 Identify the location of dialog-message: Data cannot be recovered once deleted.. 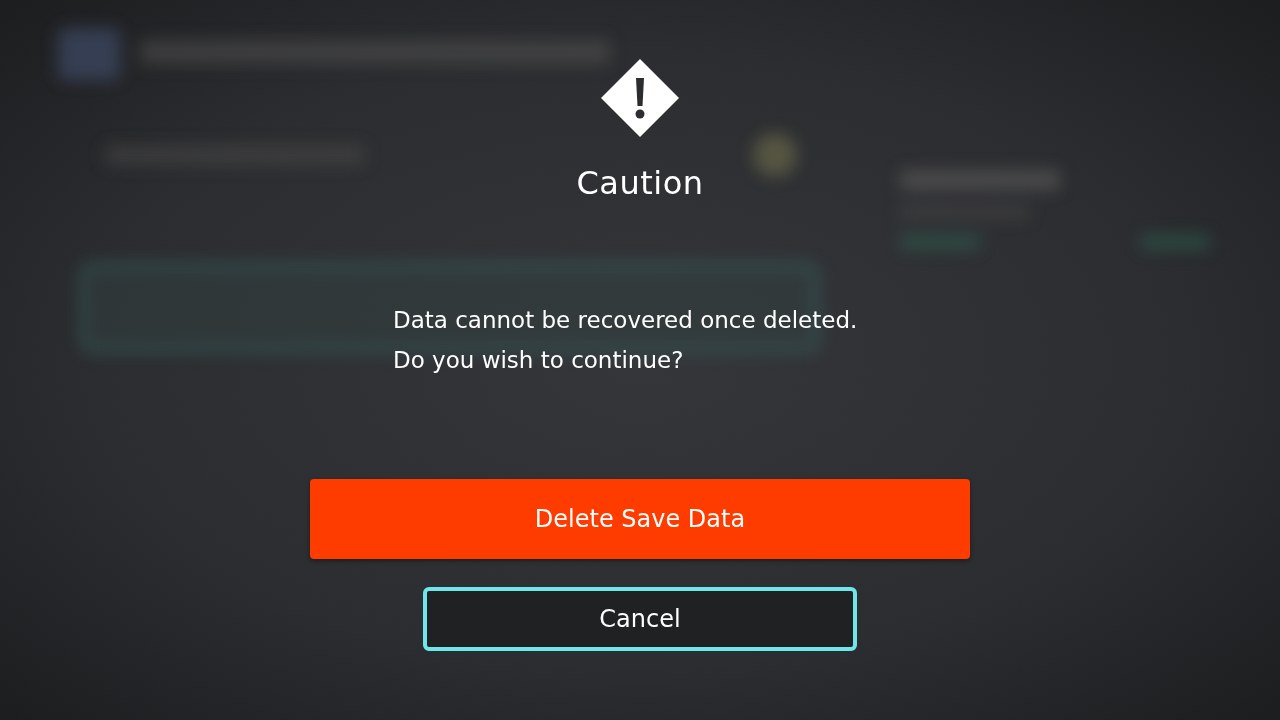
(626, 320).